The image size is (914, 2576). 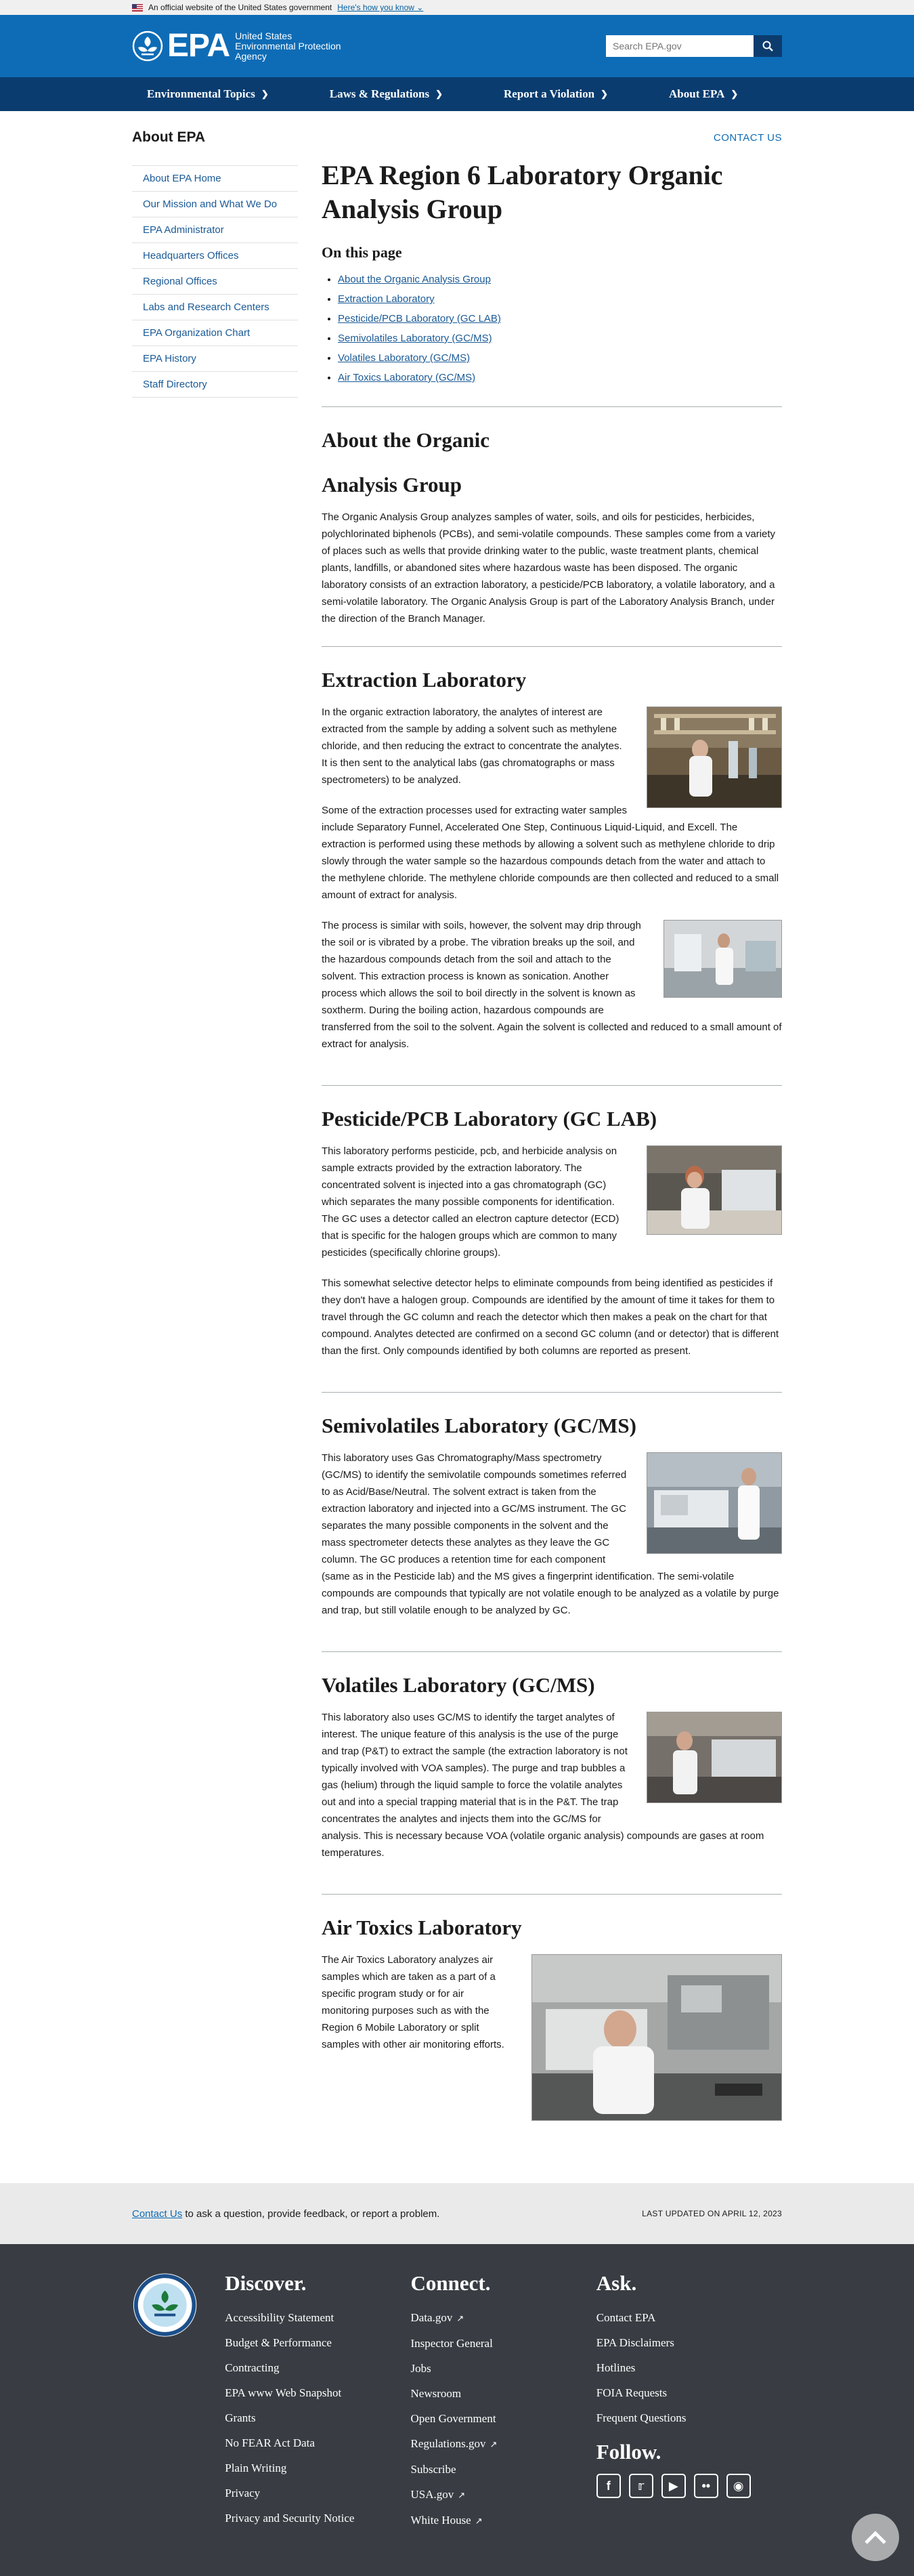 I want to click on footer-link-newsroom: Newsroom, so click(x=503, y=2394).